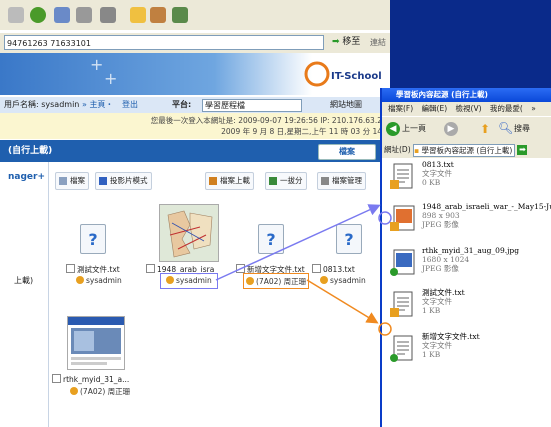 The width and height of the screenshot is (551, 427). What do you see at coordinates (385, 329) in the screenshot?
I see `highlight-circle-orange` at bounding box center [385, 329].